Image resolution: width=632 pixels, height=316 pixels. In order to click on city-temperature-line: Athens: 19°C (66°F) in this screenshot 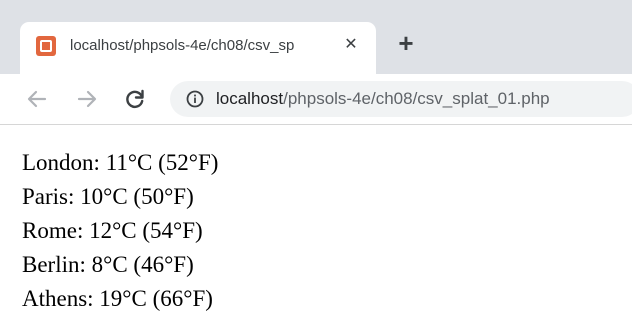, I will do `click(117, 298)`.